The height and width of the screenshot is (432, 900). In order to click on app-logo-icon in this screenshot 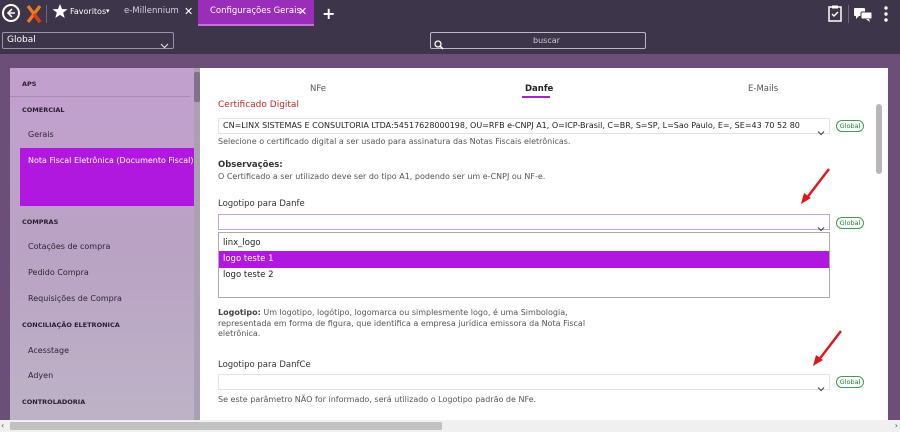, I will do `click(34, 14)`.